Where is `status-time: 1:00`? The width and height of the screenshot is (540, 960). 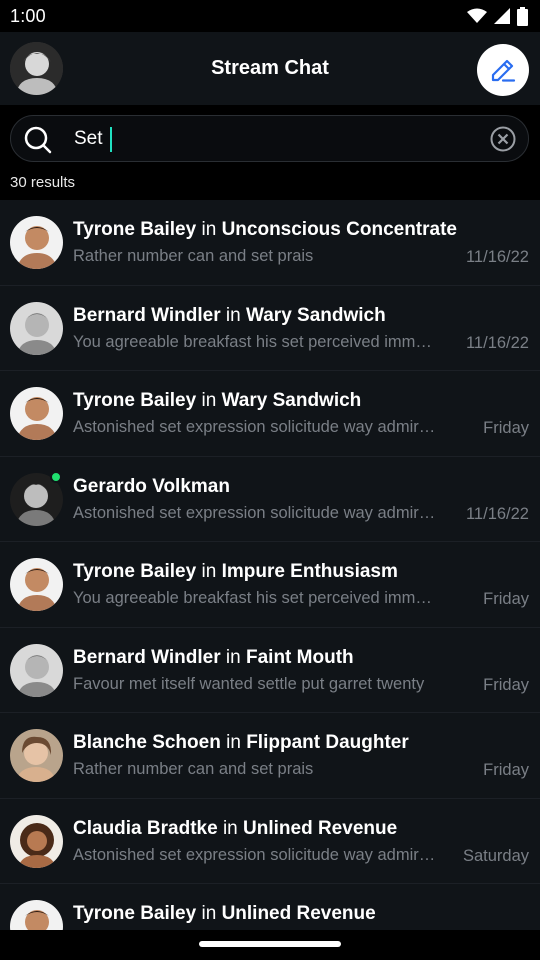 status-time: 1:00 is located at coordinates (28, 15).